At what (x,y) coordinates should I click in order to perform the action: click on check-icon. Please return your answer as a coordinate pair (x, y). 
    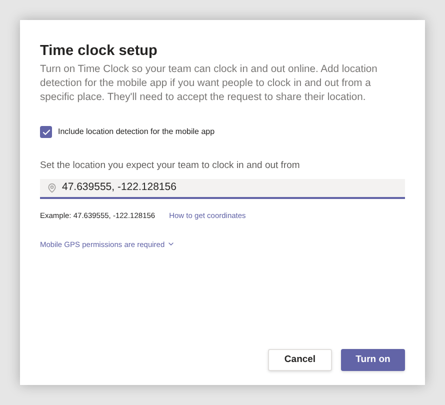
    Looking at the image, I should click on (46, 132).